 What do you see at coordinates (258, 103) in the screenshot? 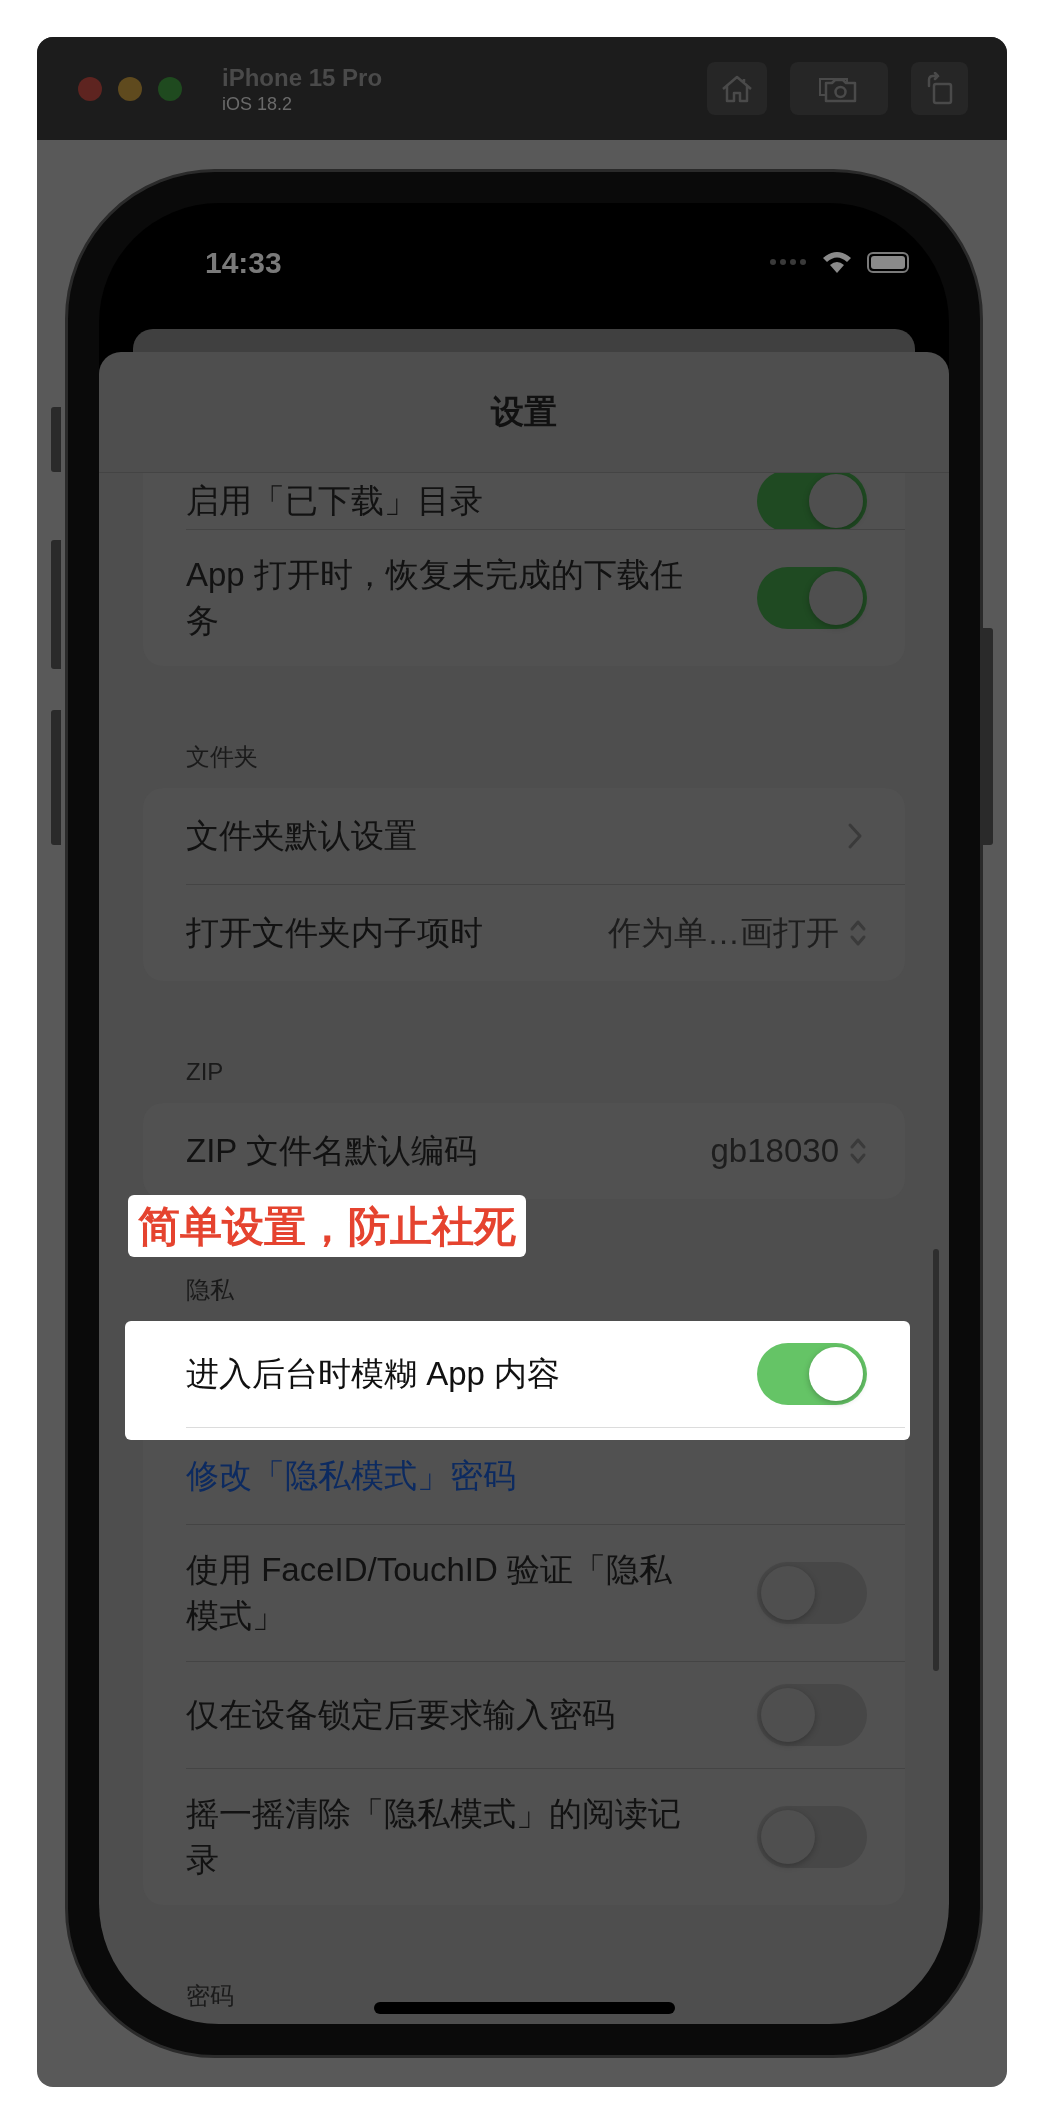
I see `os-version: iOS 18.2` at bounding box center [258, 103].